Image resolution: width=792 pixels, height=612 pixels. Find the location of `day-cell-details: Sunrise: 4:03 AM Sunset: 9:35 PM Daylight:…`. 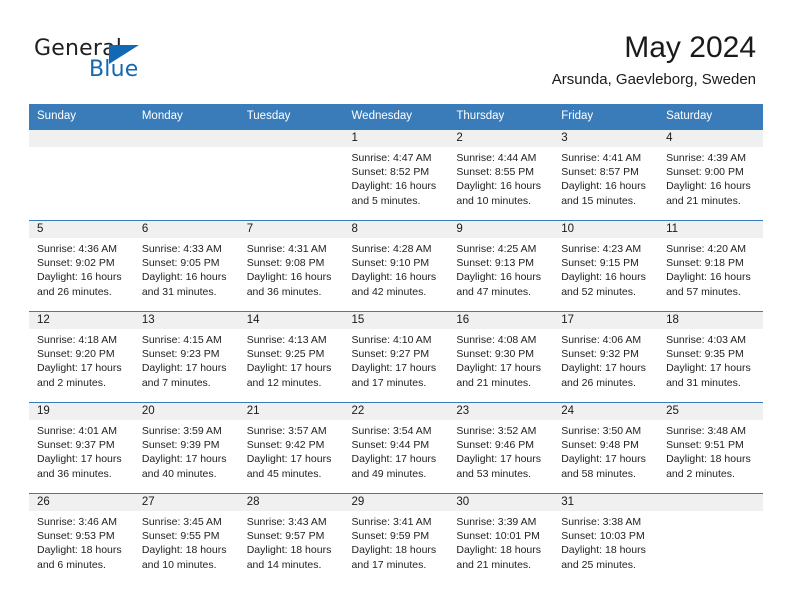

day-cell-details: Sunrise: 4:03 AM Sunset: 9:35 PM Daylight:… is located at coordinates (710, 359).